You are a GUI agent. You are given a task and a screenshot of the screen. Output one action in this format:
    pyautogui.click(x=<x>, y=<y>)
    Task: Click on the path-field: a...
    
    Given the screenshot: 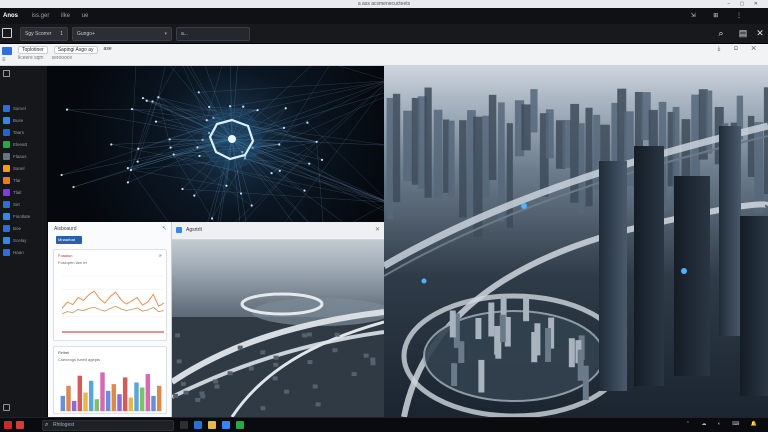 What is the action you would take?
    pyautogui.click(x=213, y=34)
    